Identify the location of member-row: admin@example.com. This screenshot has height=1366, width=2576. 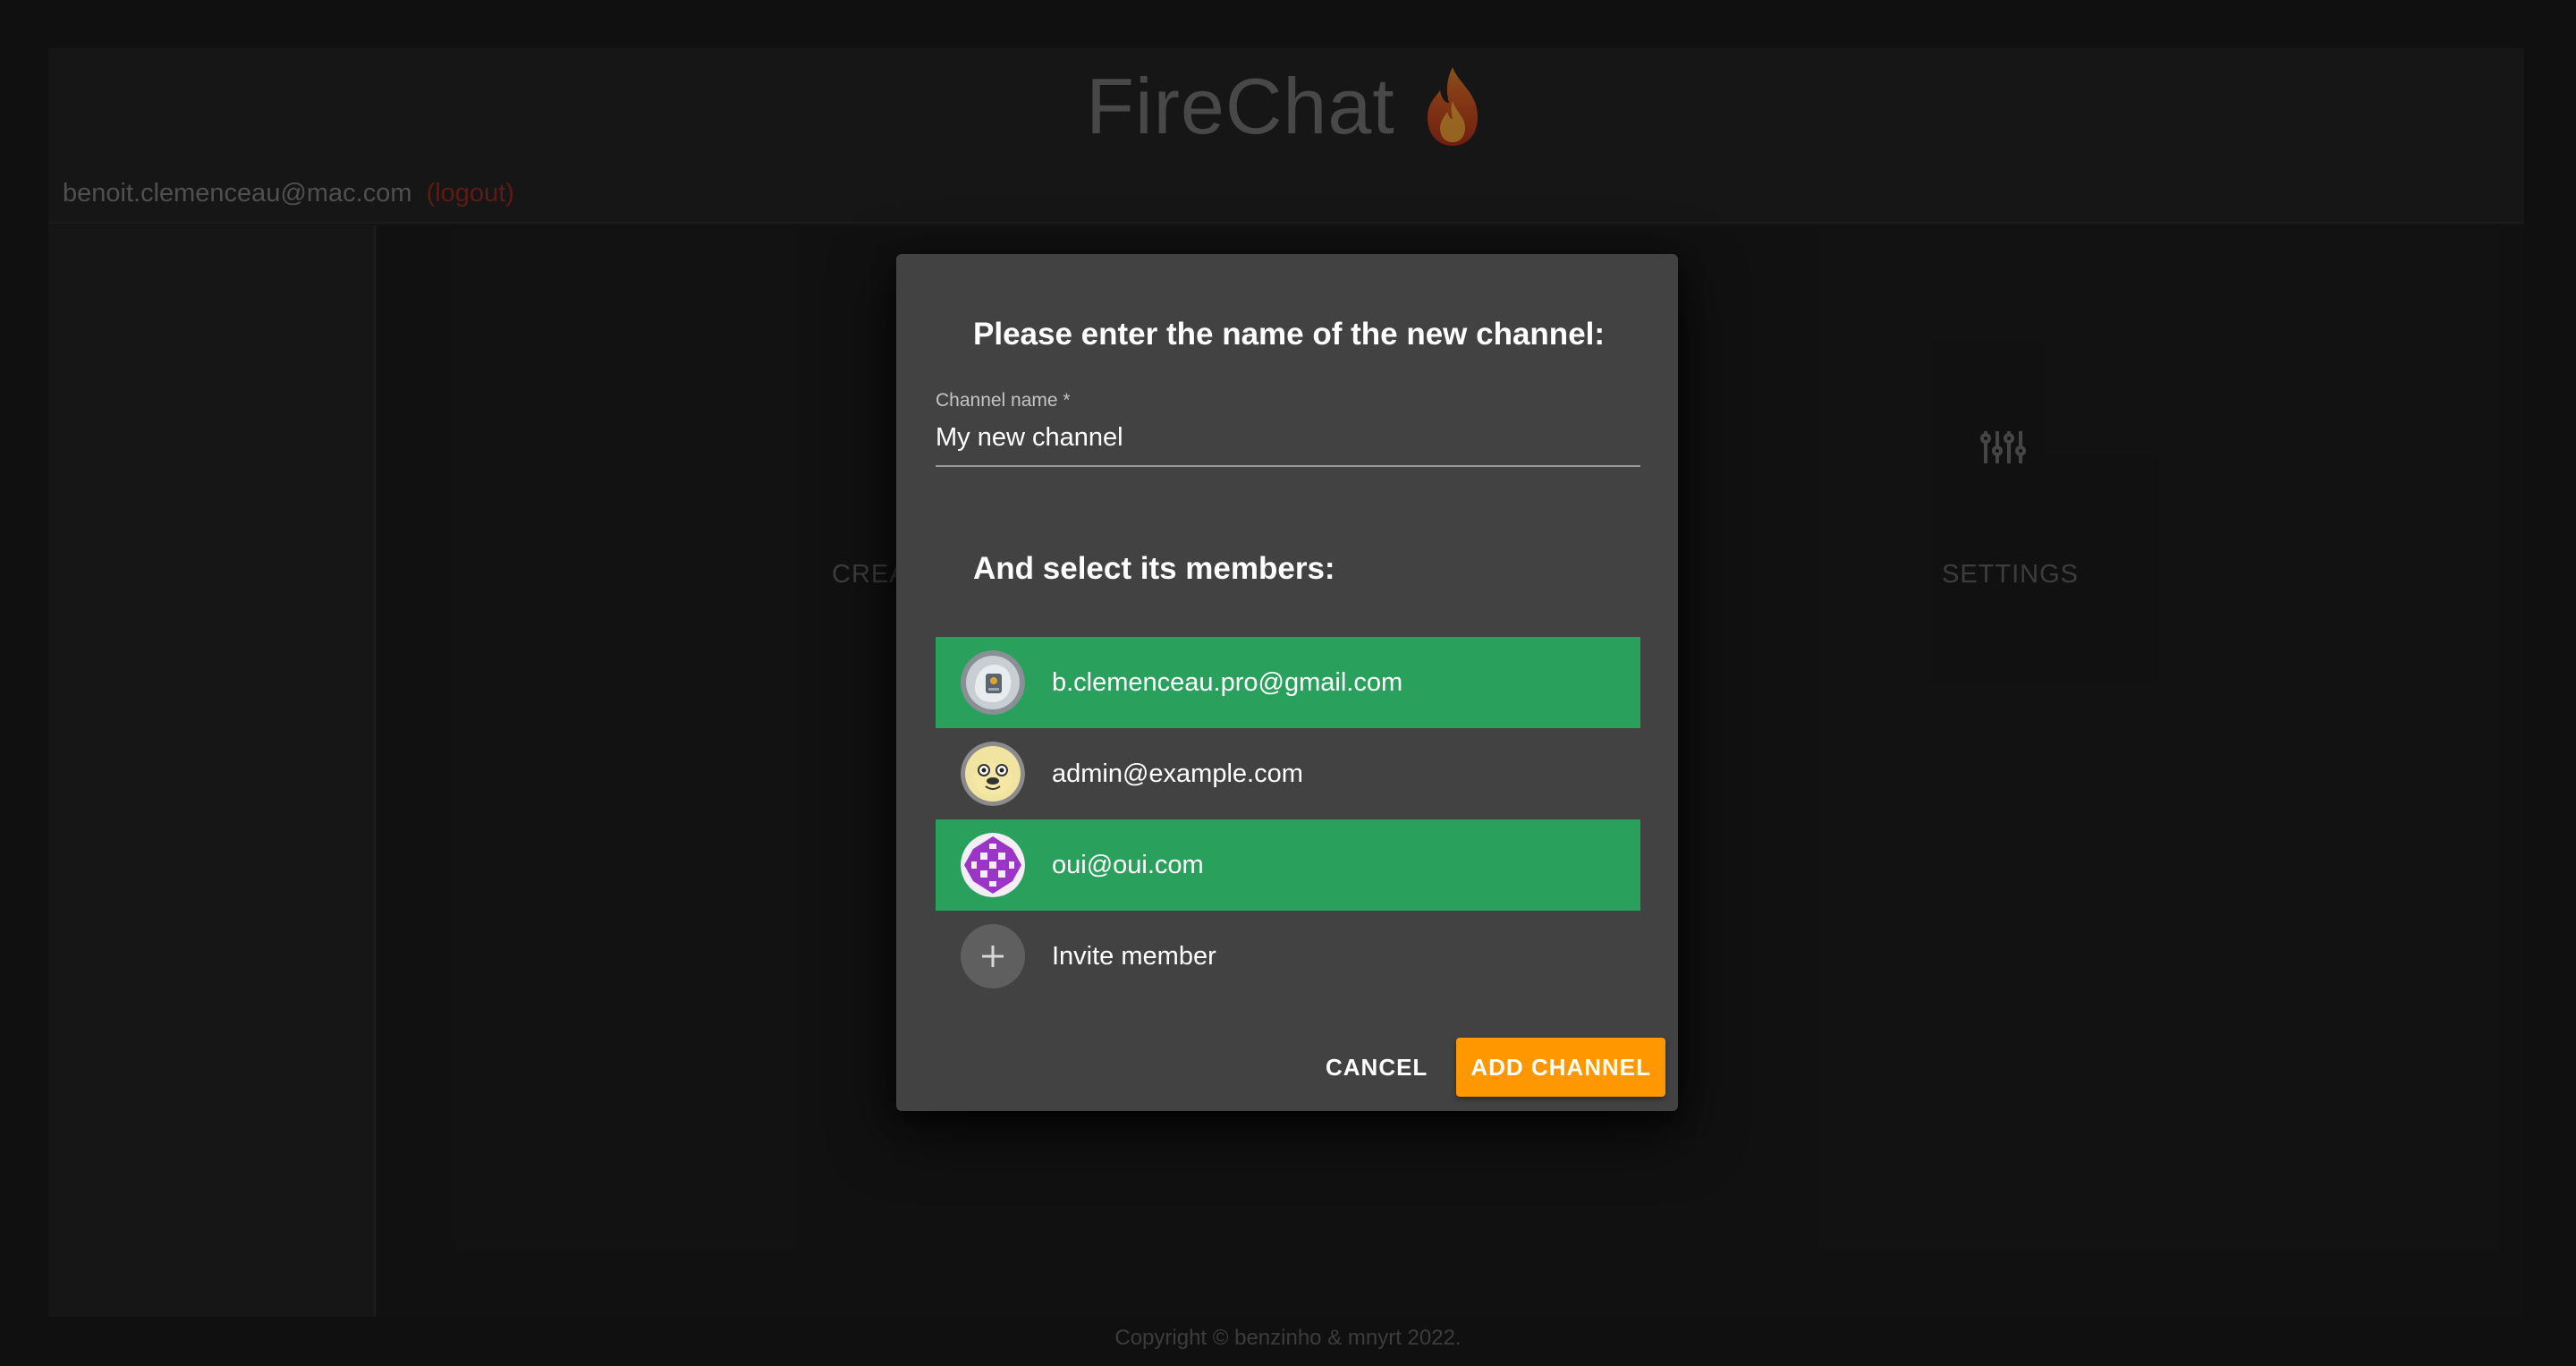
(1288, 773).